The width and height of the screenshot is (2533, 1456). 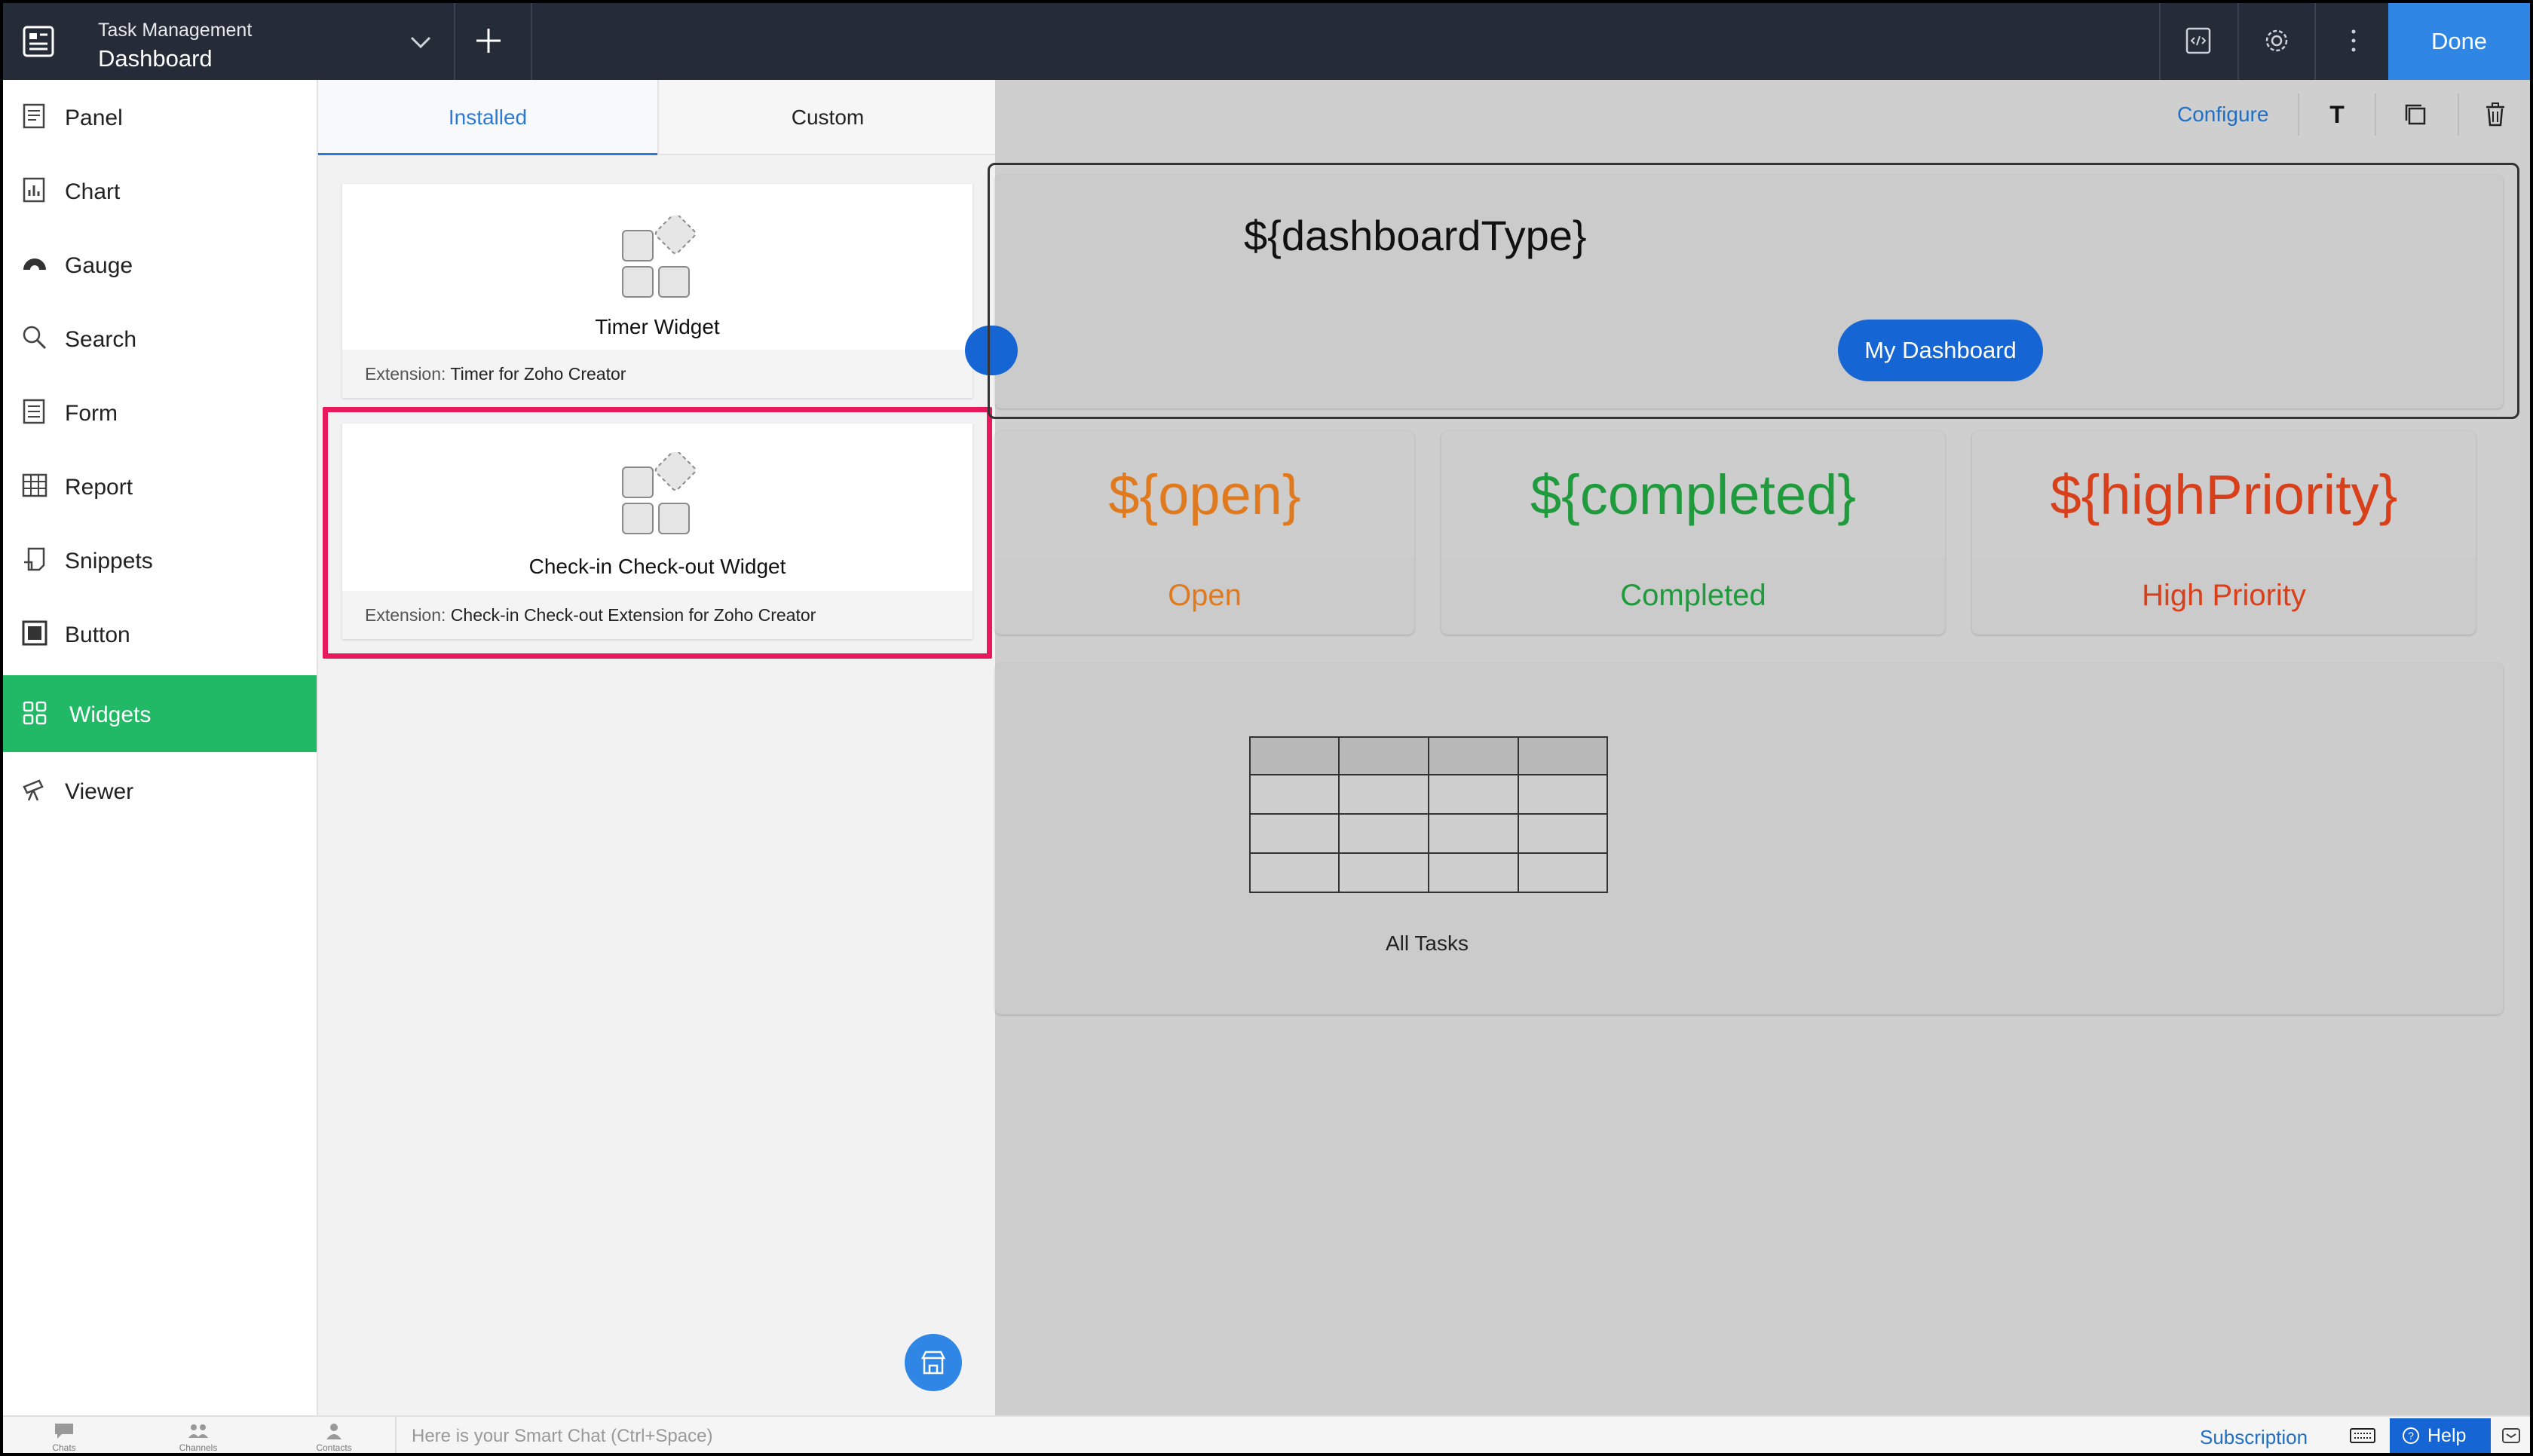 I want to click on snippets-icon, so click(x=34, y=559).